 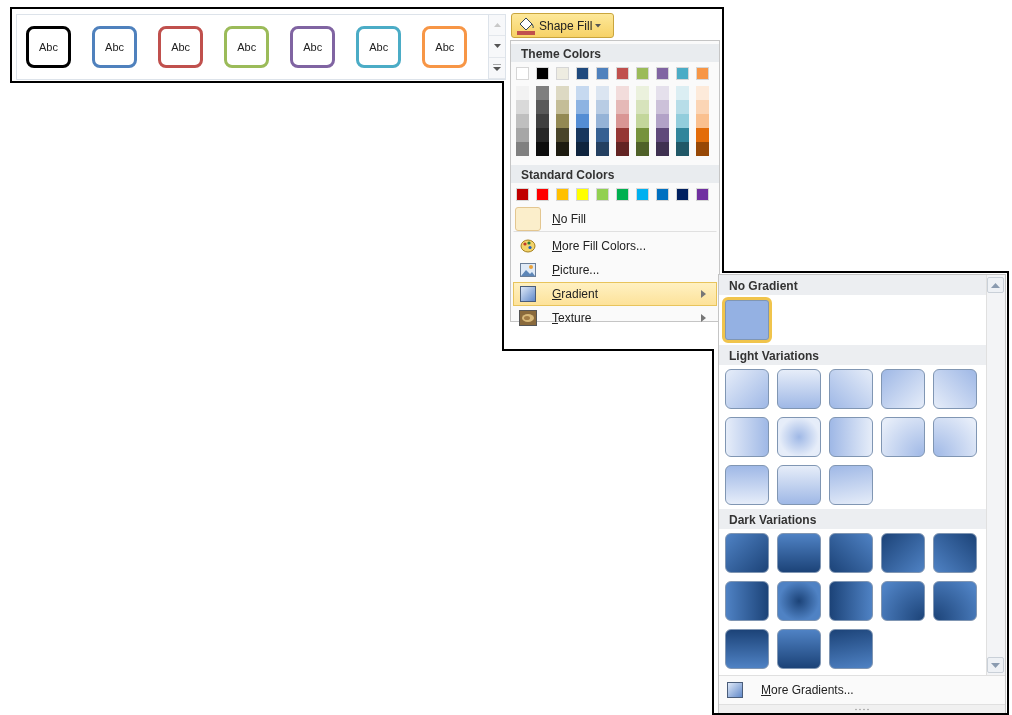 I want to click on menu-item: Gradient, so click(x=615, y=294).